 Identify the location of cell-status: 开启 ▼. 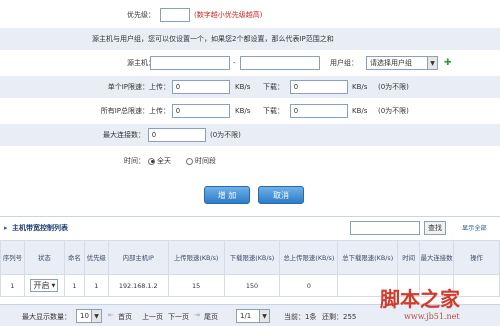
(44, 285).